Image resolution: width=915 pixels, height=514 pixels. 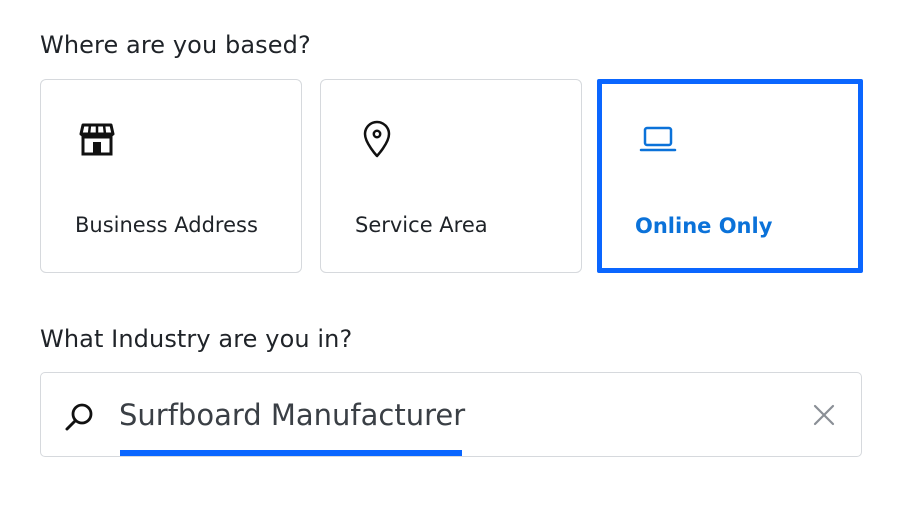 What do you see at coordinates (79, 417) in the screenshot?
I see `search-icon` at bounding box center [79, 417].